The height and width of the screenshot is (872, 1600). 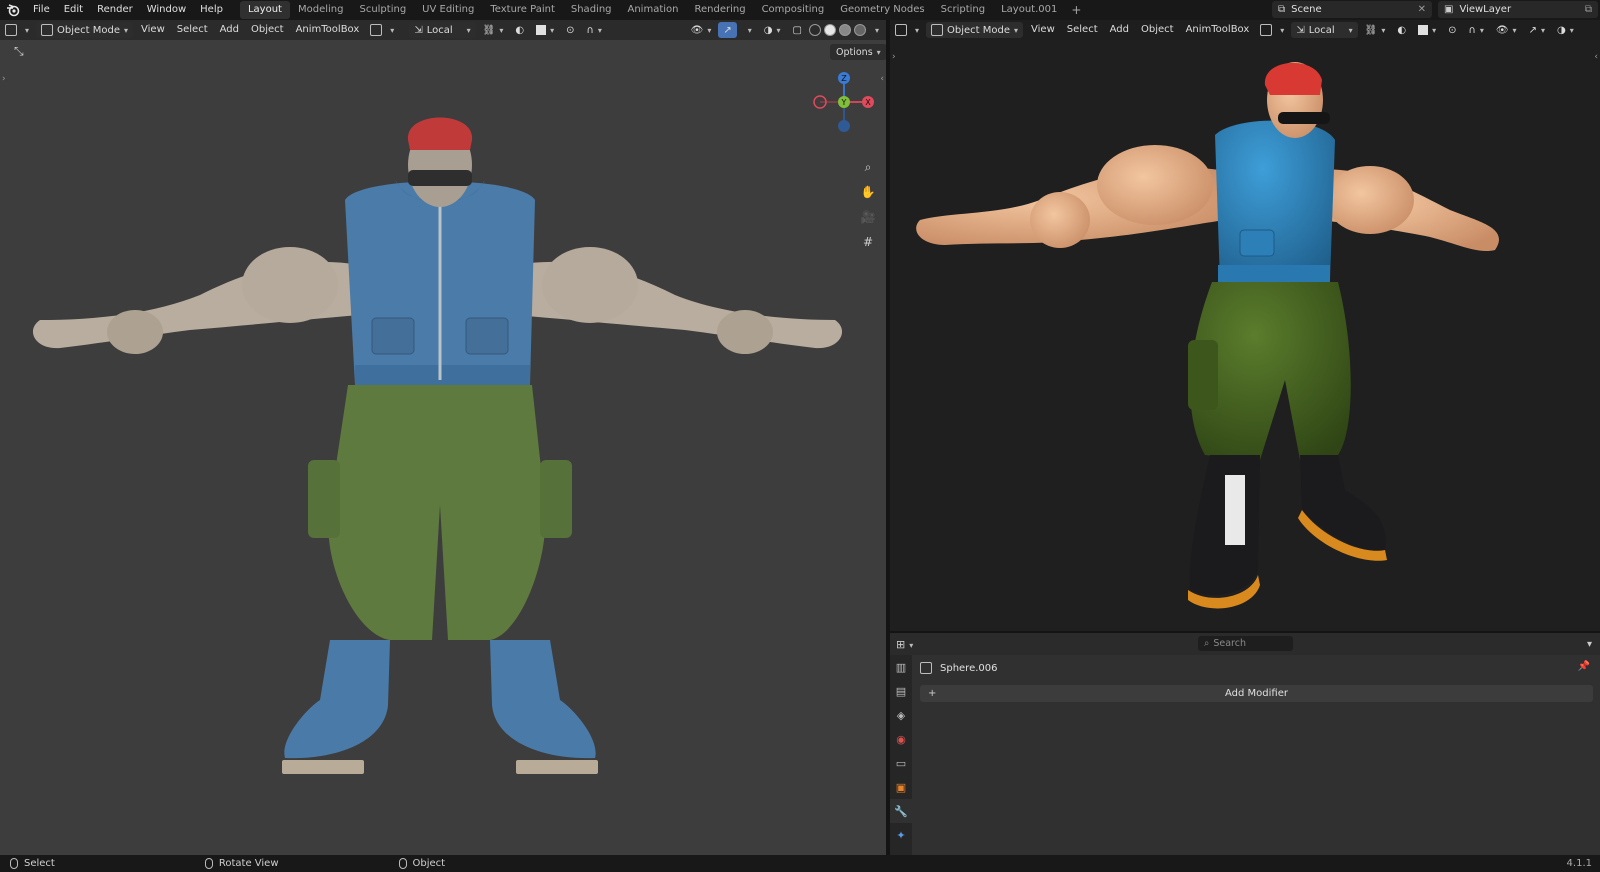 What do you see at coordinates (13, 10) in the screenshot?
I see `blender-logo-icon` at bounding box center [13, 10].